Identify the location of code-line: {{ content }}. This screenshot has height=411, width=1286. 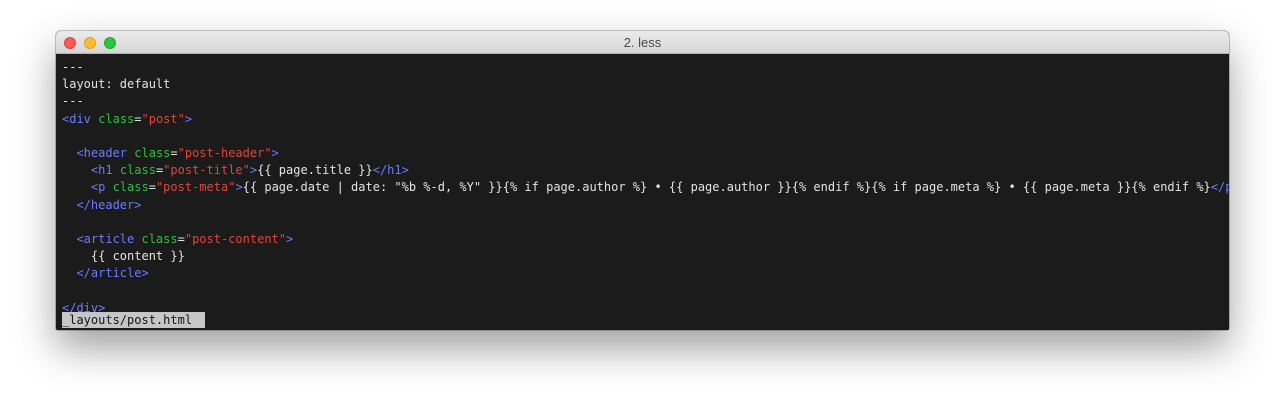
(645, 256).